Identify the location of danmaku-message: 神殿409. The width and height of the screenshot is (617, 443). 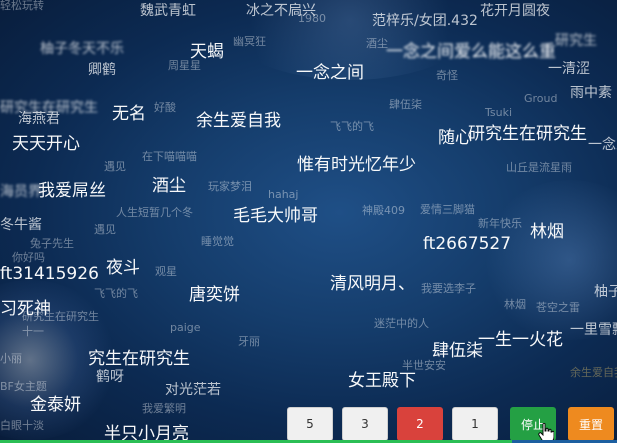
(383, 210).